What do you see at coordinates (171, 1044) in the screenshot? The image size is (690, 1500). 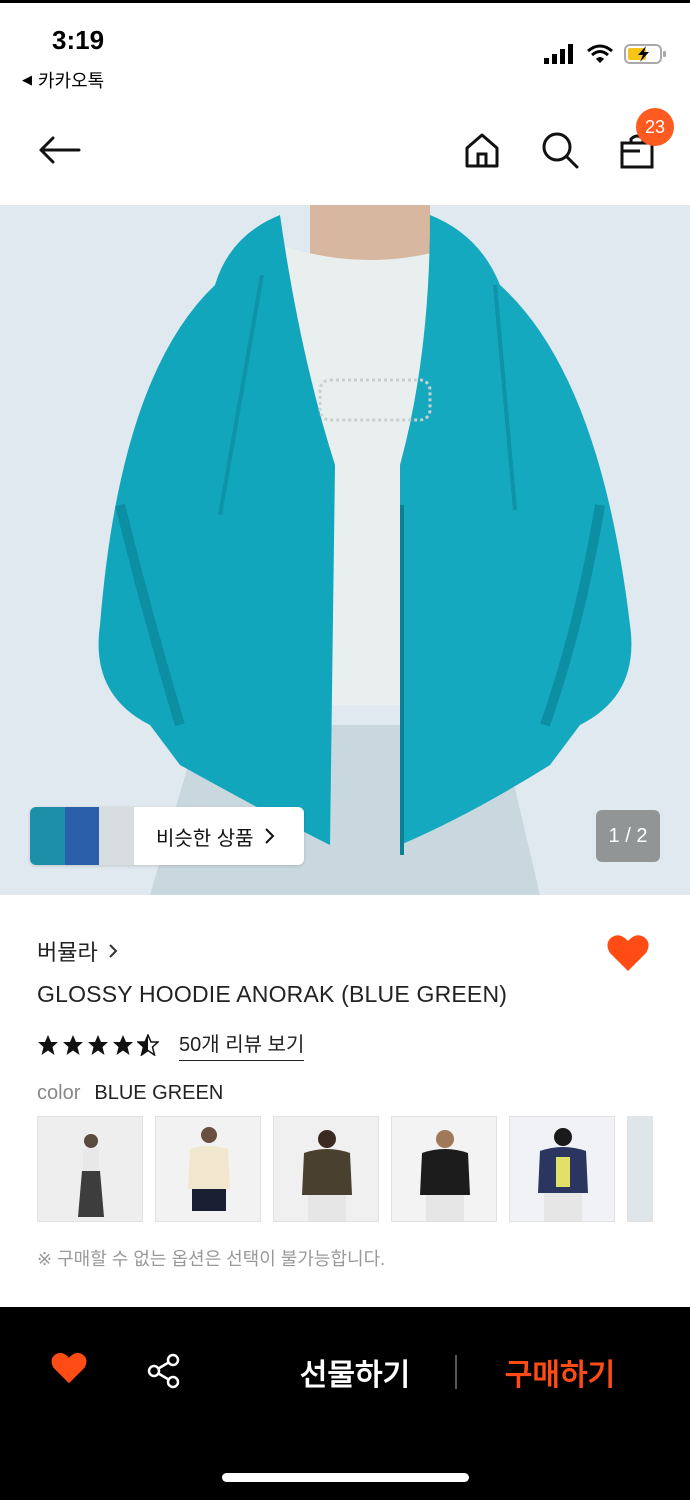 I see `rating-row: 50개 리뷰 보기` at bounding box center [171, 1044].